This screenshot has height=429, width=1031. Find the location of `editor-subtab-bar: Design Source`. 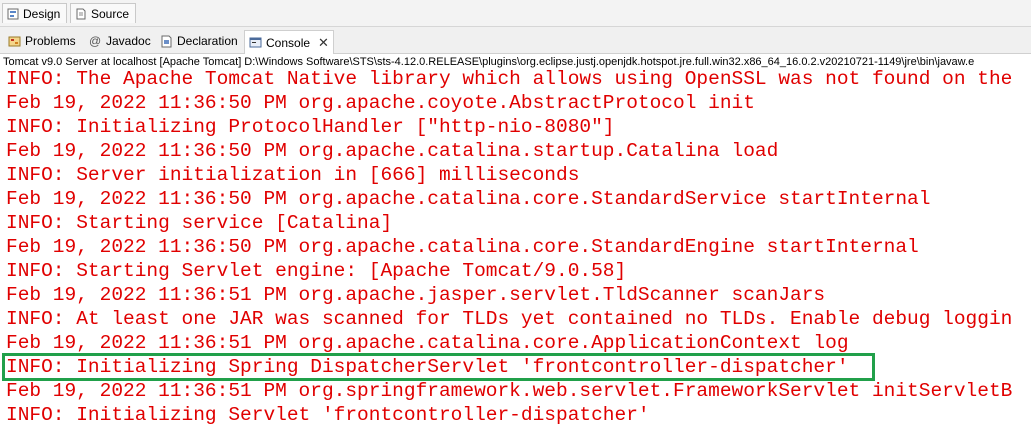

editor-subtab-bar: Design Source is located at coordinates (515, 13).